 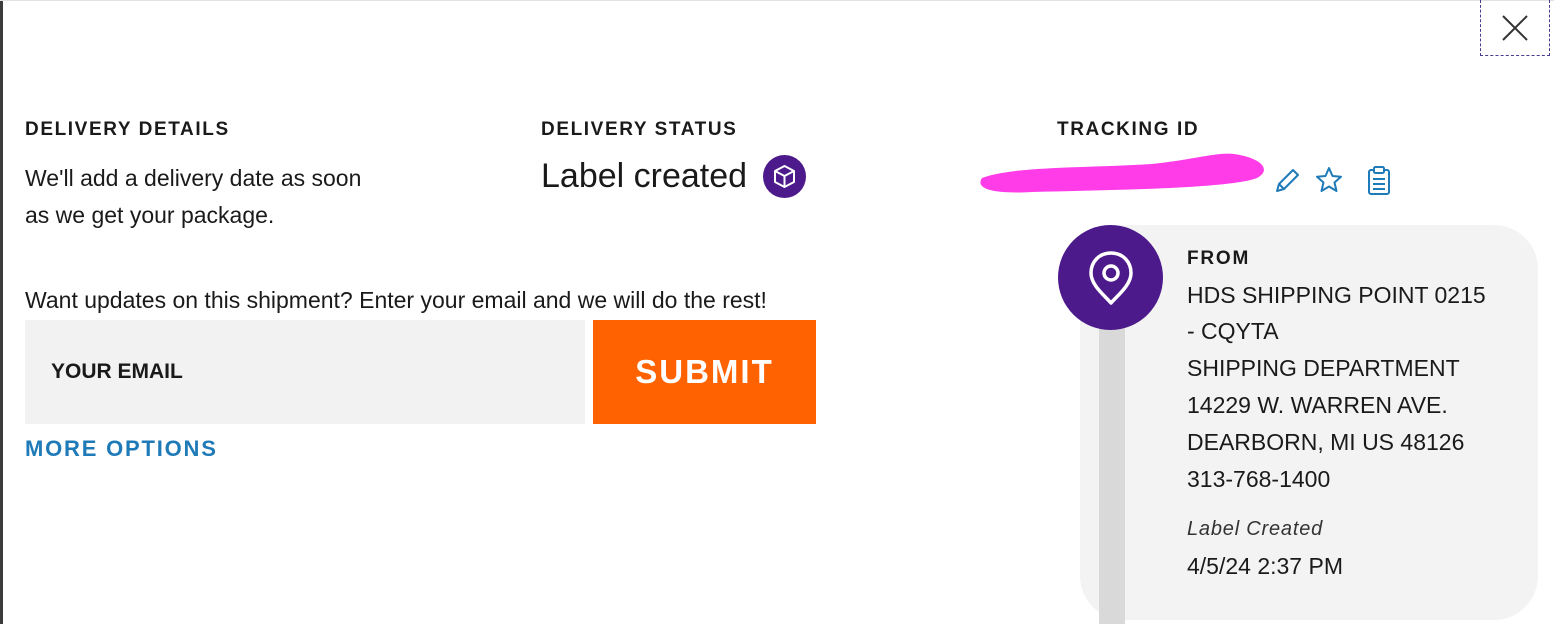 What do you see at coordinates (1326, 442) in the screenshot?
I see `from-address-line: DEARBORN, MI US 48126` at bounding box center [1326, 442].